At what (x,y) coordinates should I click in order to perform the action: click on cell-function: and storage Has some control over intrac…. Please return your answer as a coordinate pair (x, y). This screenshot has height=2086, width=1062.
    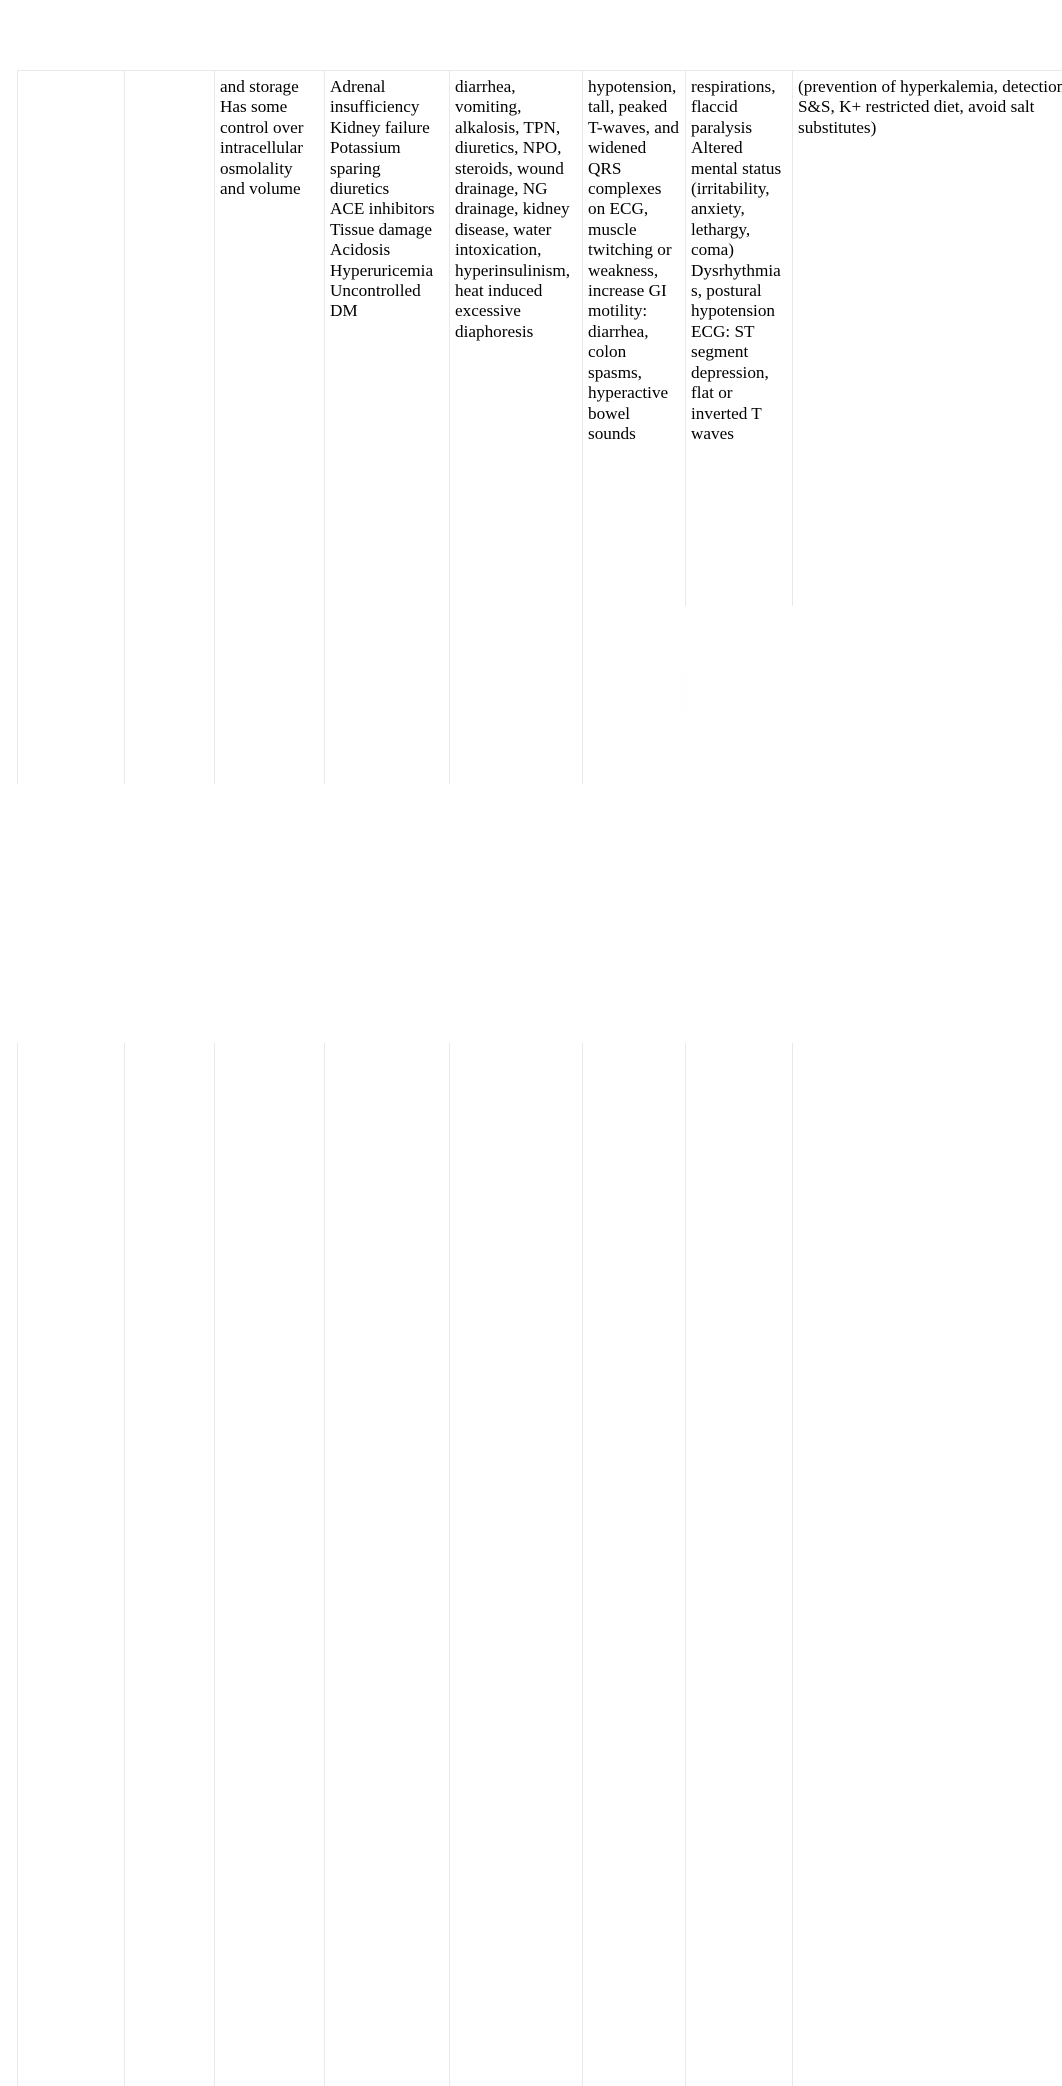
    Looking at the image, I should click on (270, 1078).